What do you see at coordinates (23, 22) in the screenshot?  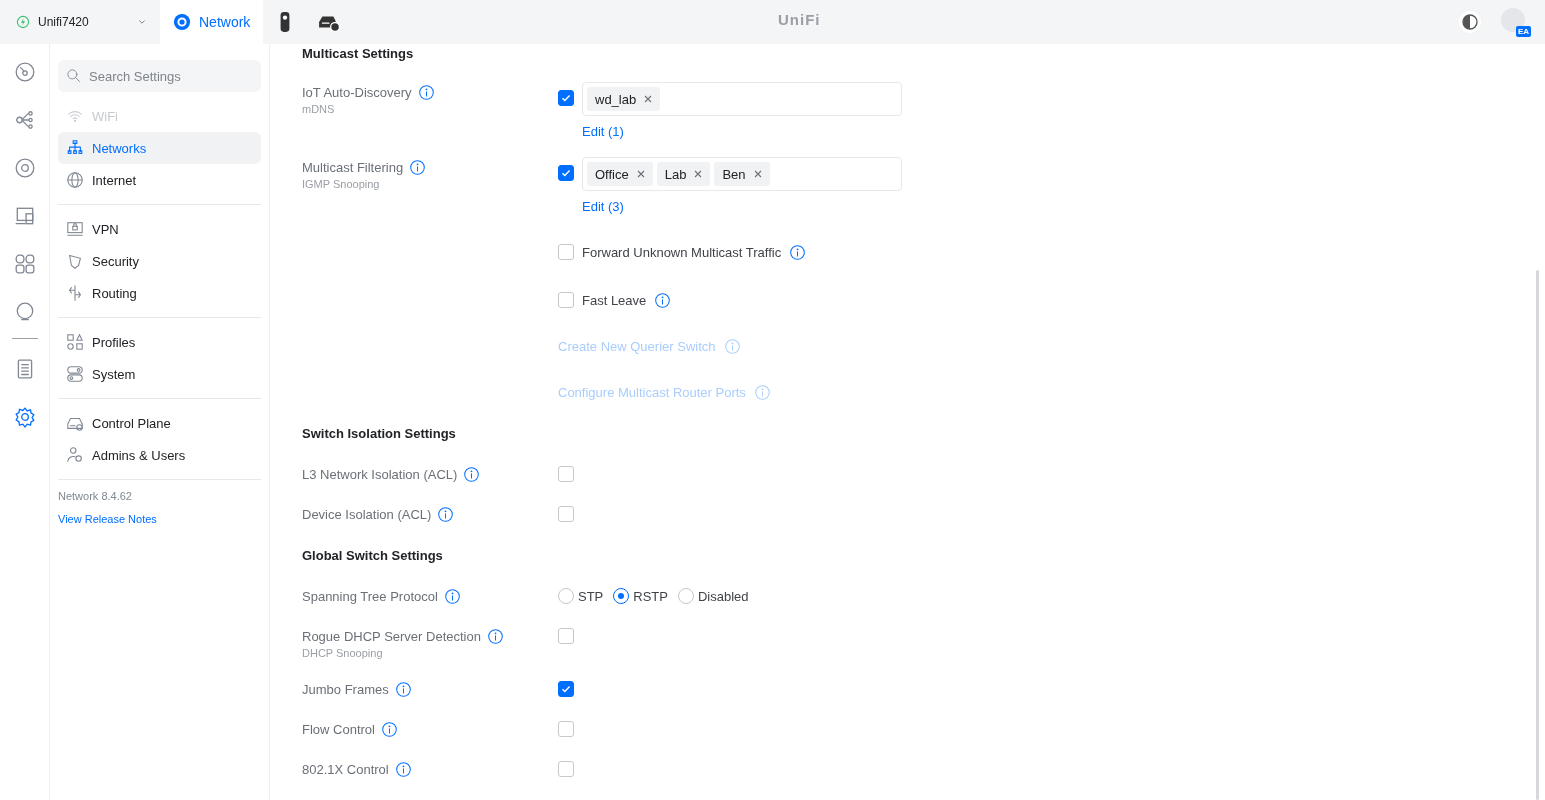 I see `bolt-icon` at bounding box center [23, 22].